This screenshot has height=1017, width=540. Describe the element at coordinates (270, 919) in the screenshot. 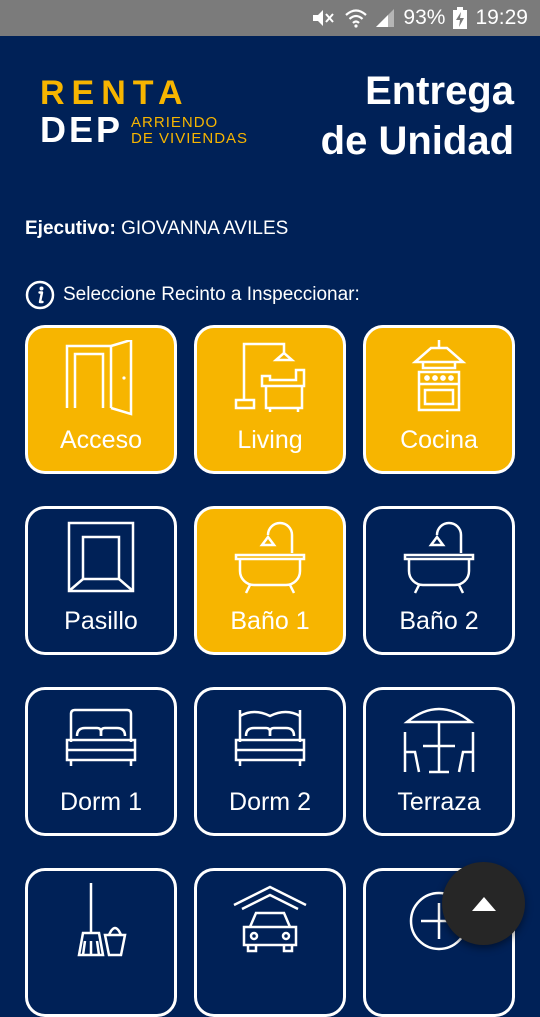

I see `garage-car-icon` at that location.